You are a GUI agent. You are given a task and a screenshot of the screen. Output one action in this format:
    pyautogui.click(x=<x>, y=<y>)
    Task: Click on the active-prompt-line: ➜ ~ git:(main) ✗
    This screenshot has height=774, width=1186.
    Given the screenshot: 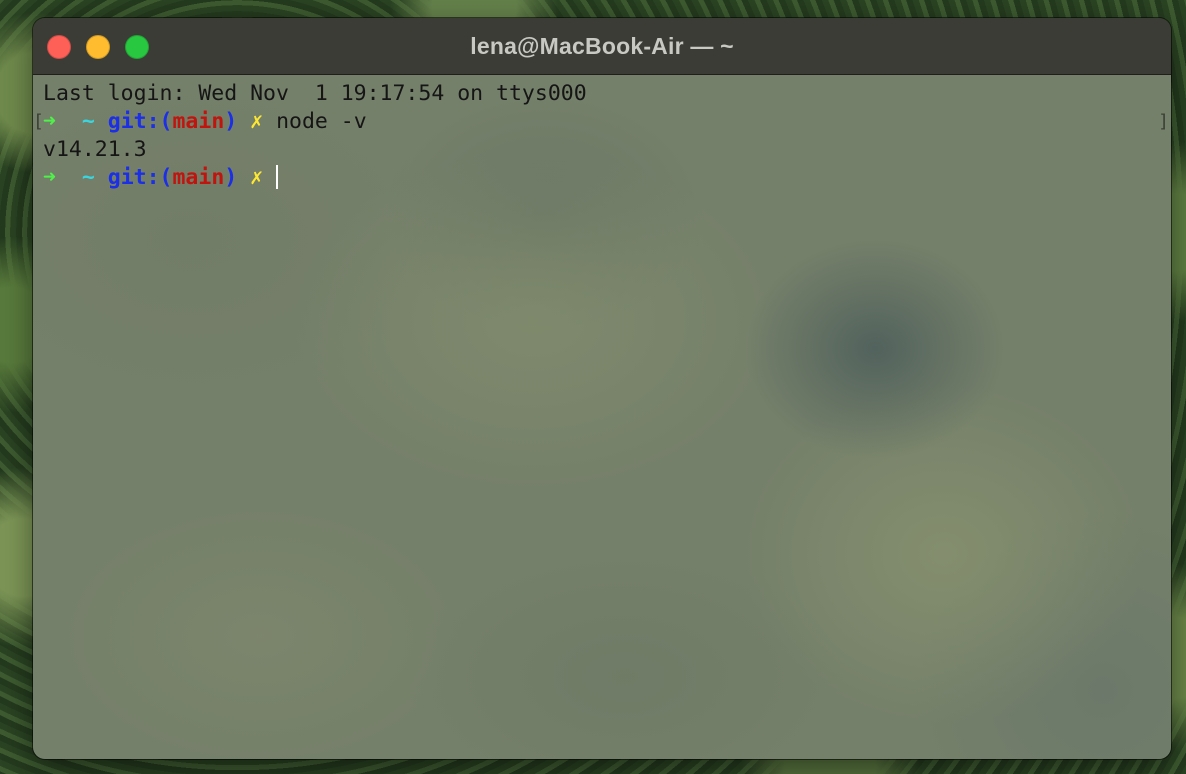 What is the action you would take?
    pyautogui.click(x=161, y=178)
    